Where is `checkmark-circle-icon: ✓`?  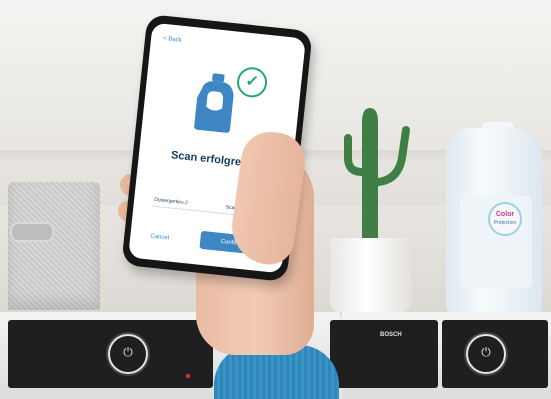 checkmark-circle-icon: ✓ is located at coordinates (252, 82).